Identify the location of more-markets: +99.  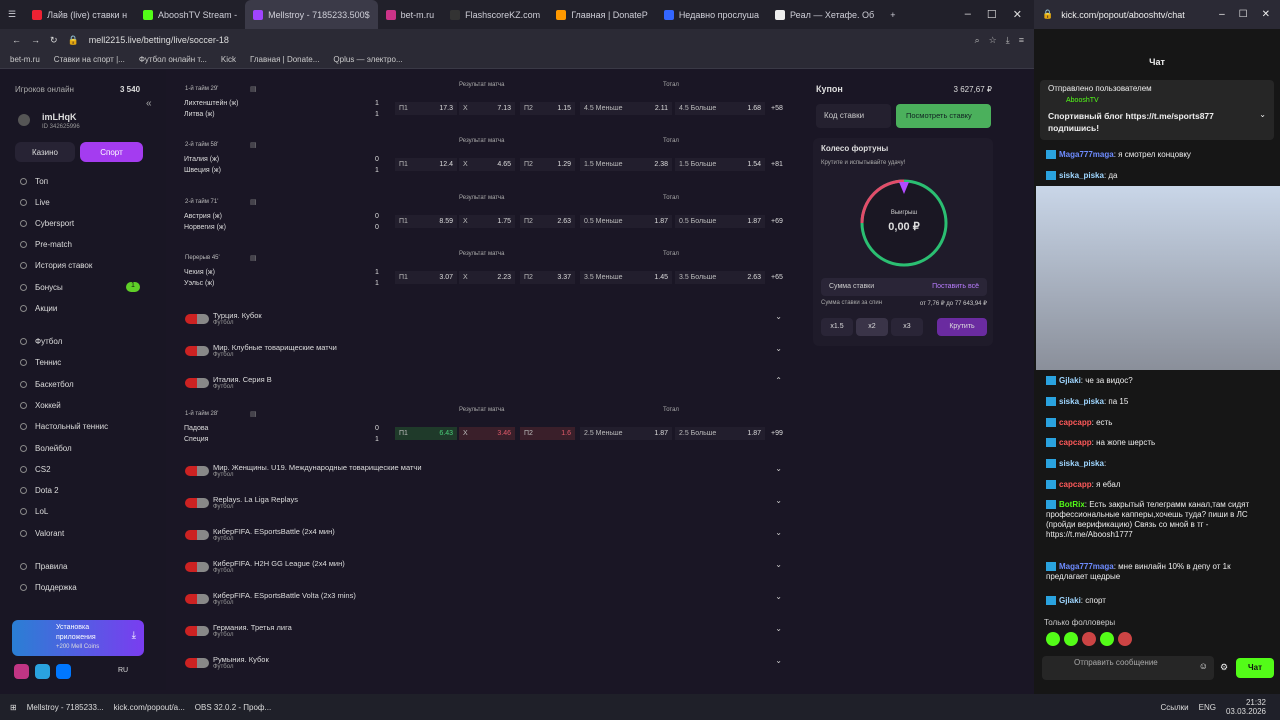
(777, 433).